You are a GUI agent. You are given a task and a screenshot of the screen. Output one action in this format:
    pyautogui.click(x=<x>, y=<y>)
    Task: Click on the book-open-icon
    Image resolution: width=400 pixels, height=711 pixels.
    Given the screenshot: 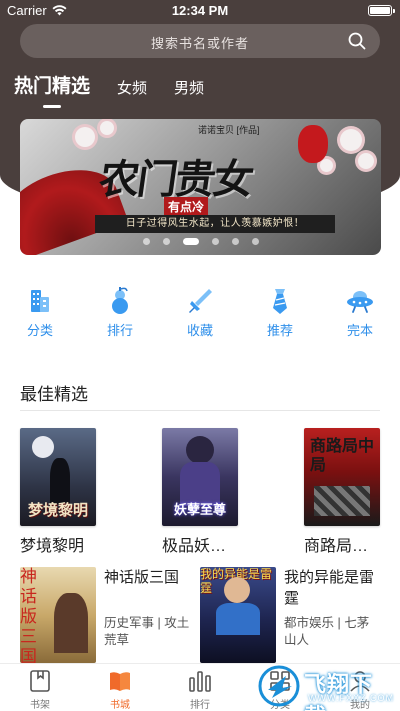 What is the action you would take?
    pyautogui.click(x=120, y=681)
    